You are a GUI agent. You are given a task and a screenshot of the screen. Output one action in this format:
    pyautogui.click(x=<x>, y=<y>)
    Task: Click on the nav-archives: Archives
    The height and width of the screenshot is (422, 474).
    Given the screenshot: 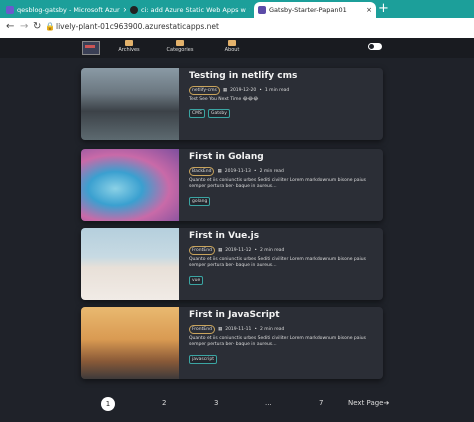 What is the action you would take?
    pyautogui.click(x=129, y=46)
    